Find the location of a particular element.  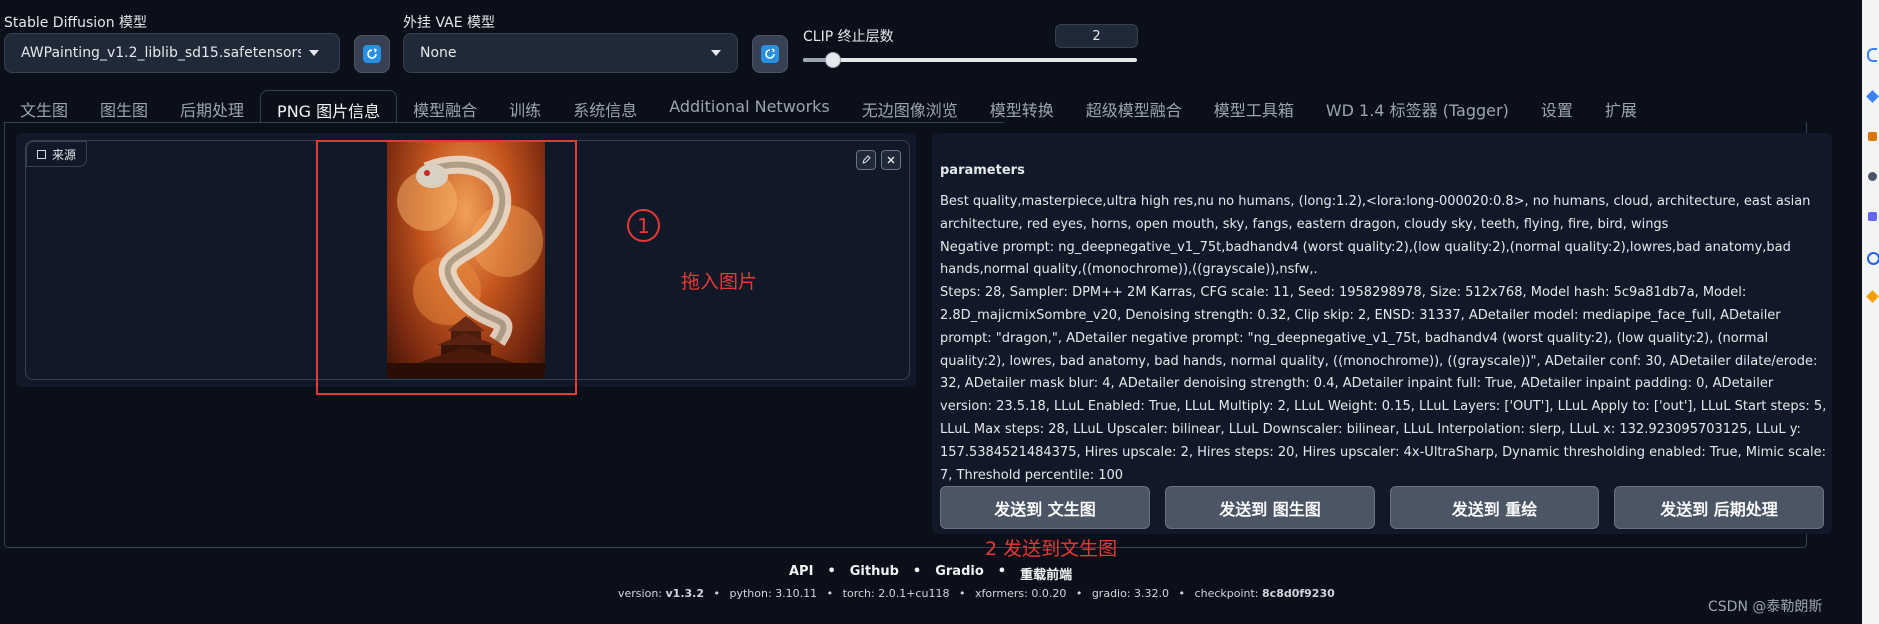

send-to-inpaint-label: 发送到 重绘 is located at coordinates (1494, 509).